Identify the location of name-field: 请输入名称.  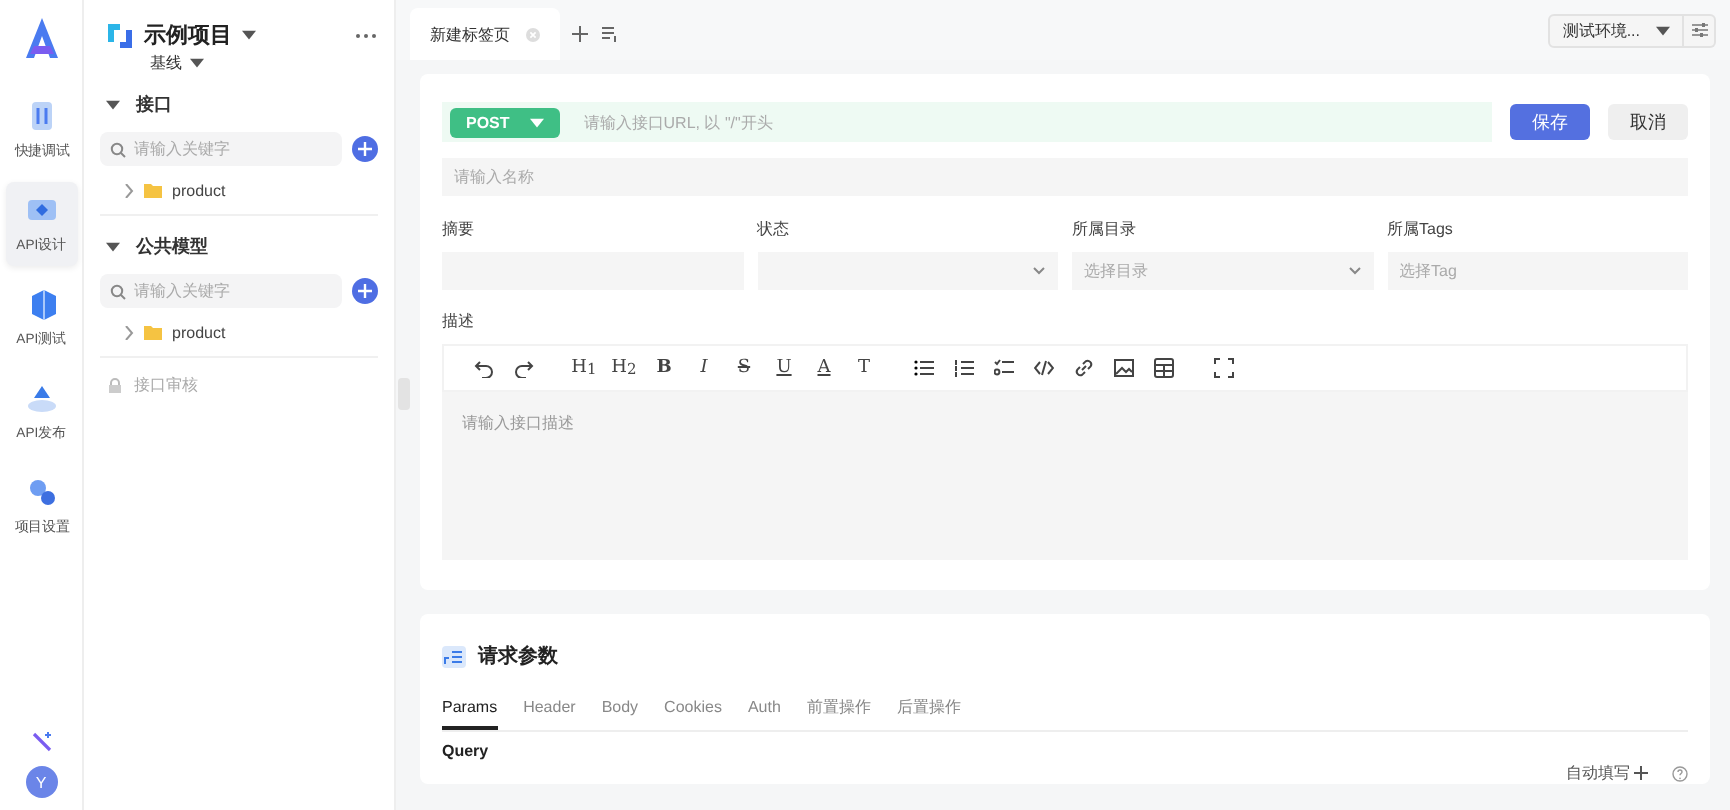
(1065, 177).